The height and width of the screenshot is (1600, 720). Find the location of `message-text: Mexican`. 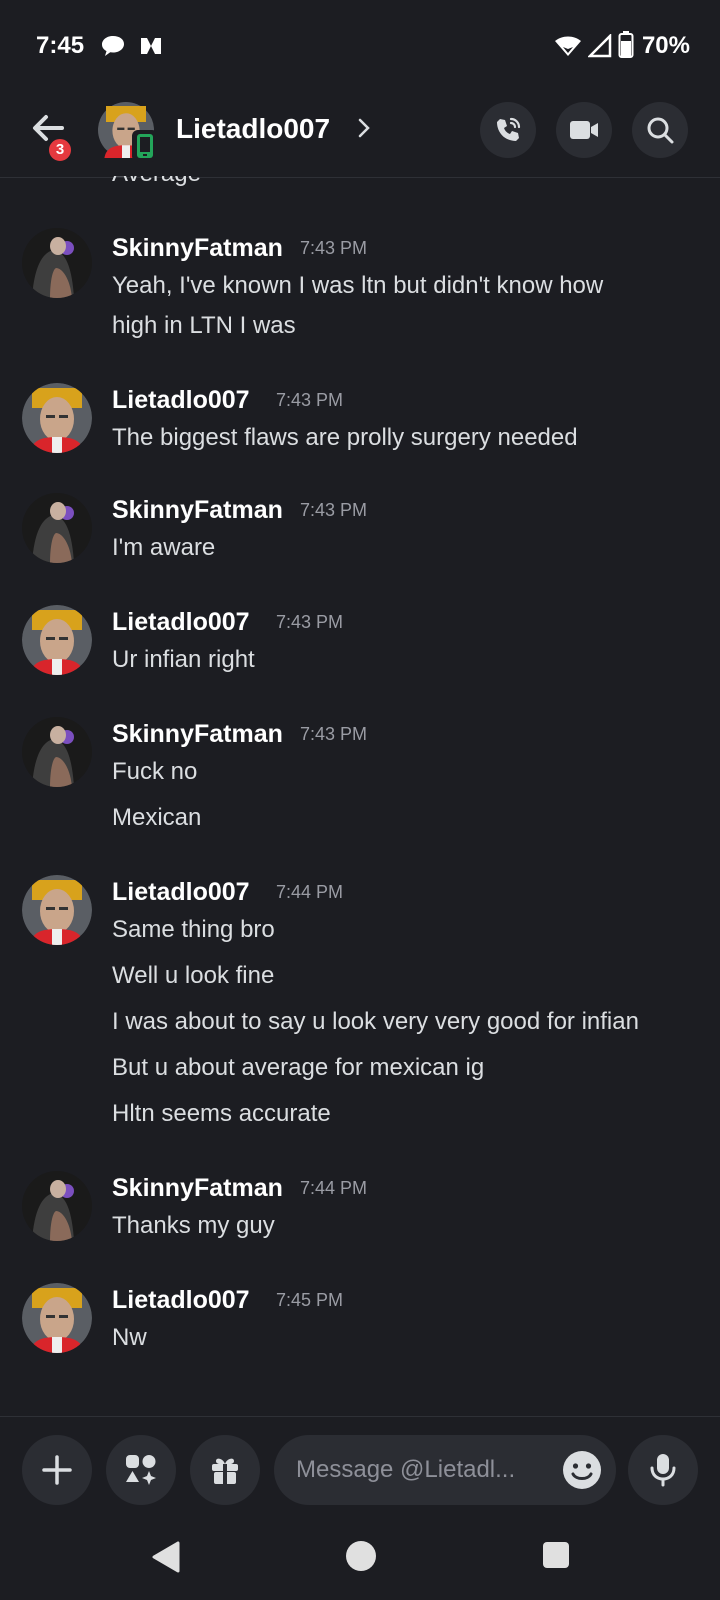

message-text: Mexican is located at coordinates (157, 817).